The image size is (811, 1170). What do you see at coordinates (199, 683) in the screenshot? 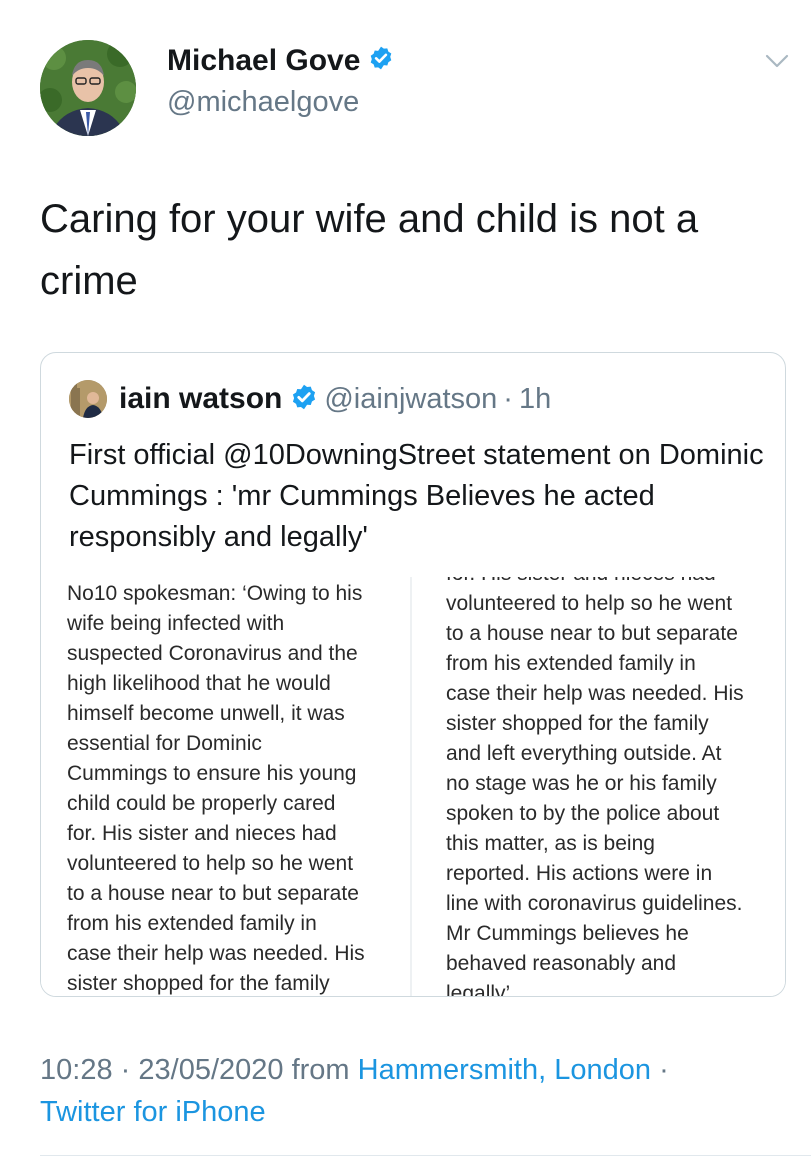
I see `statement-line: high likelihood that he would` at bounding box center [199, 683].